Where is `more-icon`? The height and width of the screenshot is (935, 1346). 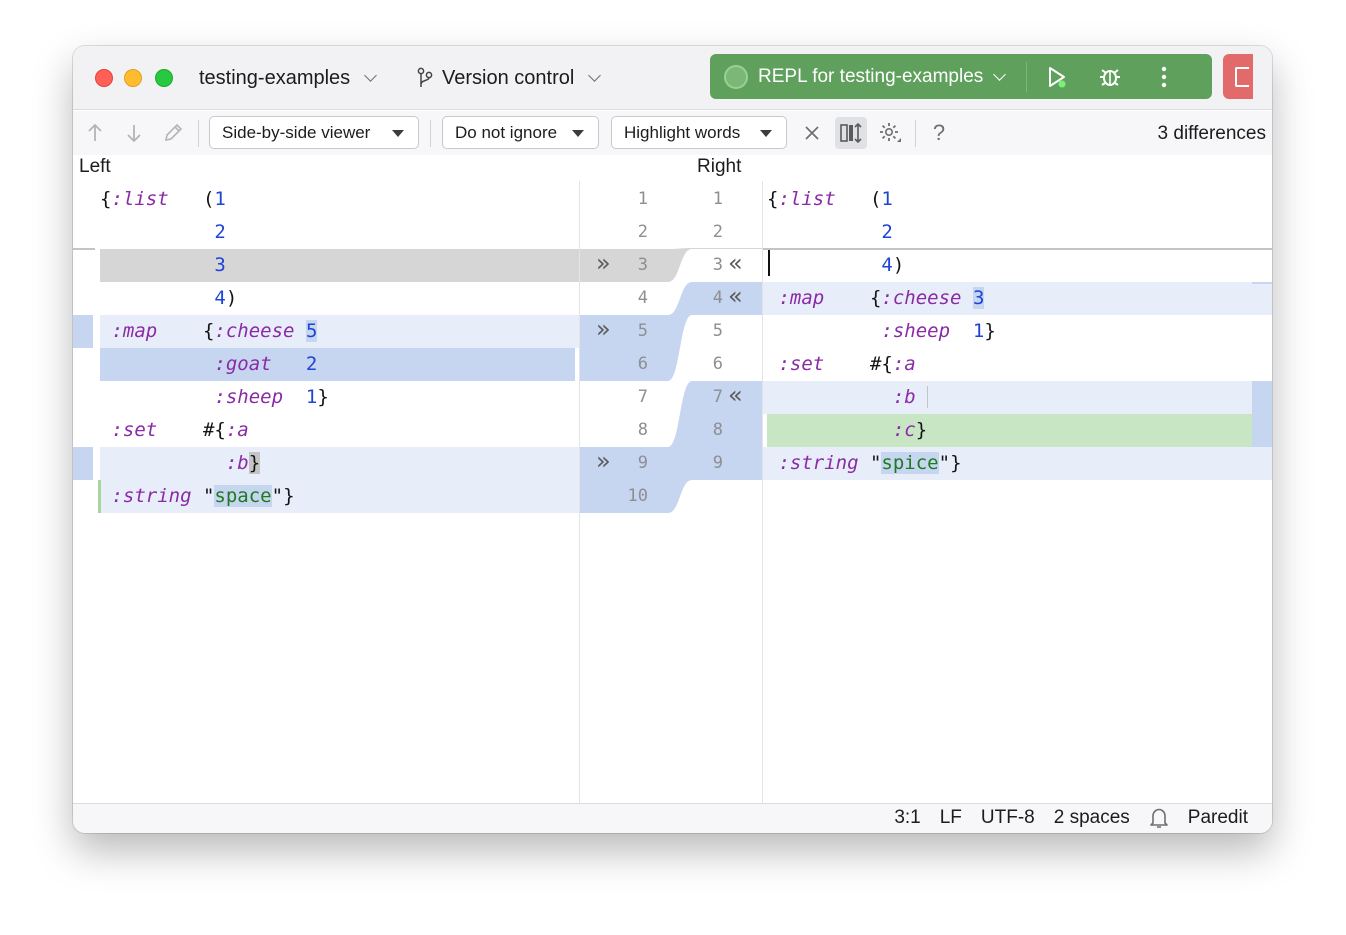 more-icon is located at coordinates (1164, 76).